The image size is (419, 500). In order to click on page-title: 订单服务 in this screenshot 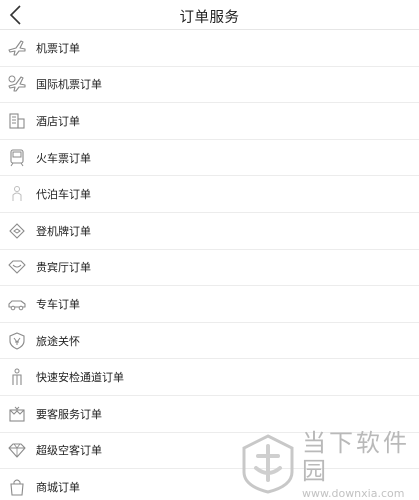, I will do `click(209, 18)`.